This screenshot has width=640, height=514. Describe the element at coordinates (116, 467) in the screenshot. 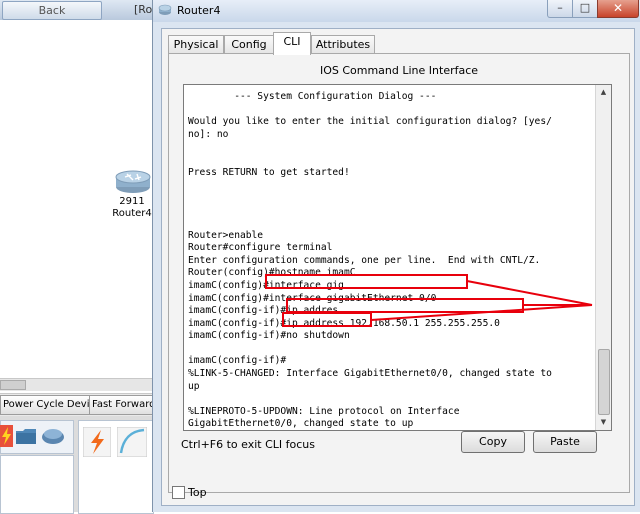

I see `connection-palette` at that location.